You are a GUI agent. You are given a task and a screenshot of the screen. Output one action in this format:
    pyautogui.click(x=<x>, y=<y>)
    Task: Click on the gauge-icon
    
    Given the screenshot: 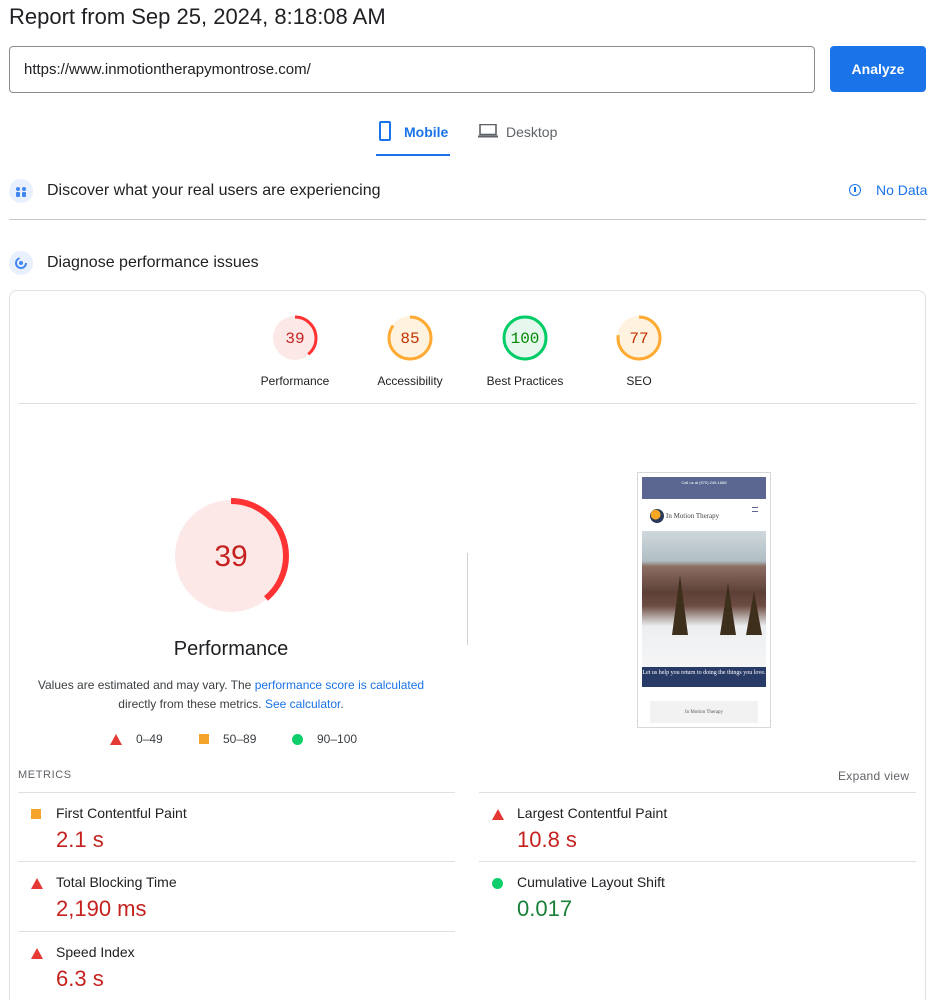 What is the action you would take?
    pyautogui.click(x=21, y=263)
    